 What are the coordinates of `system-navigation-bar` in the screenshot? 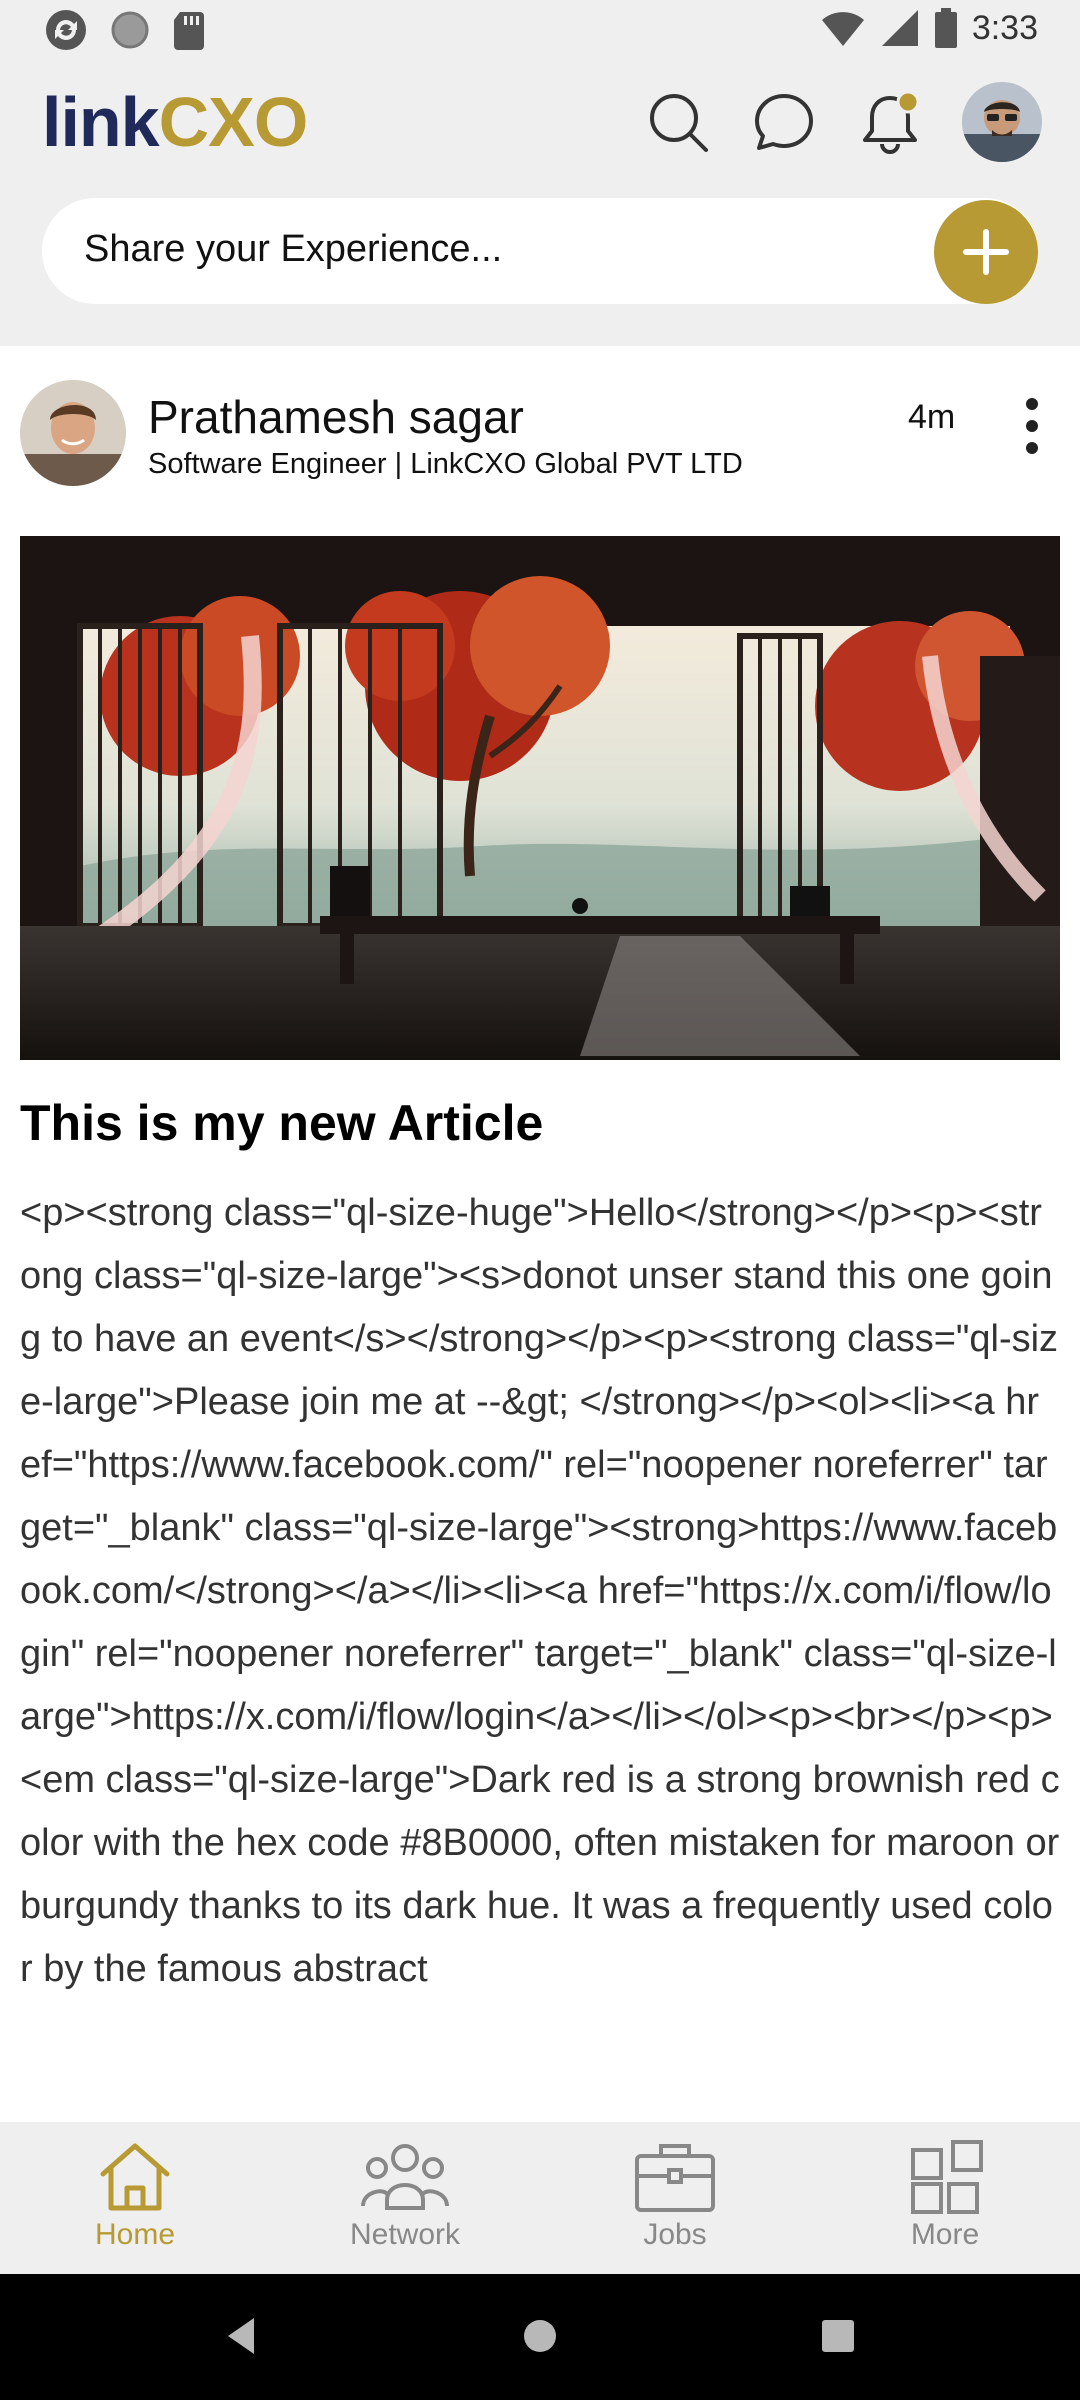 It's located at (540, 2337).